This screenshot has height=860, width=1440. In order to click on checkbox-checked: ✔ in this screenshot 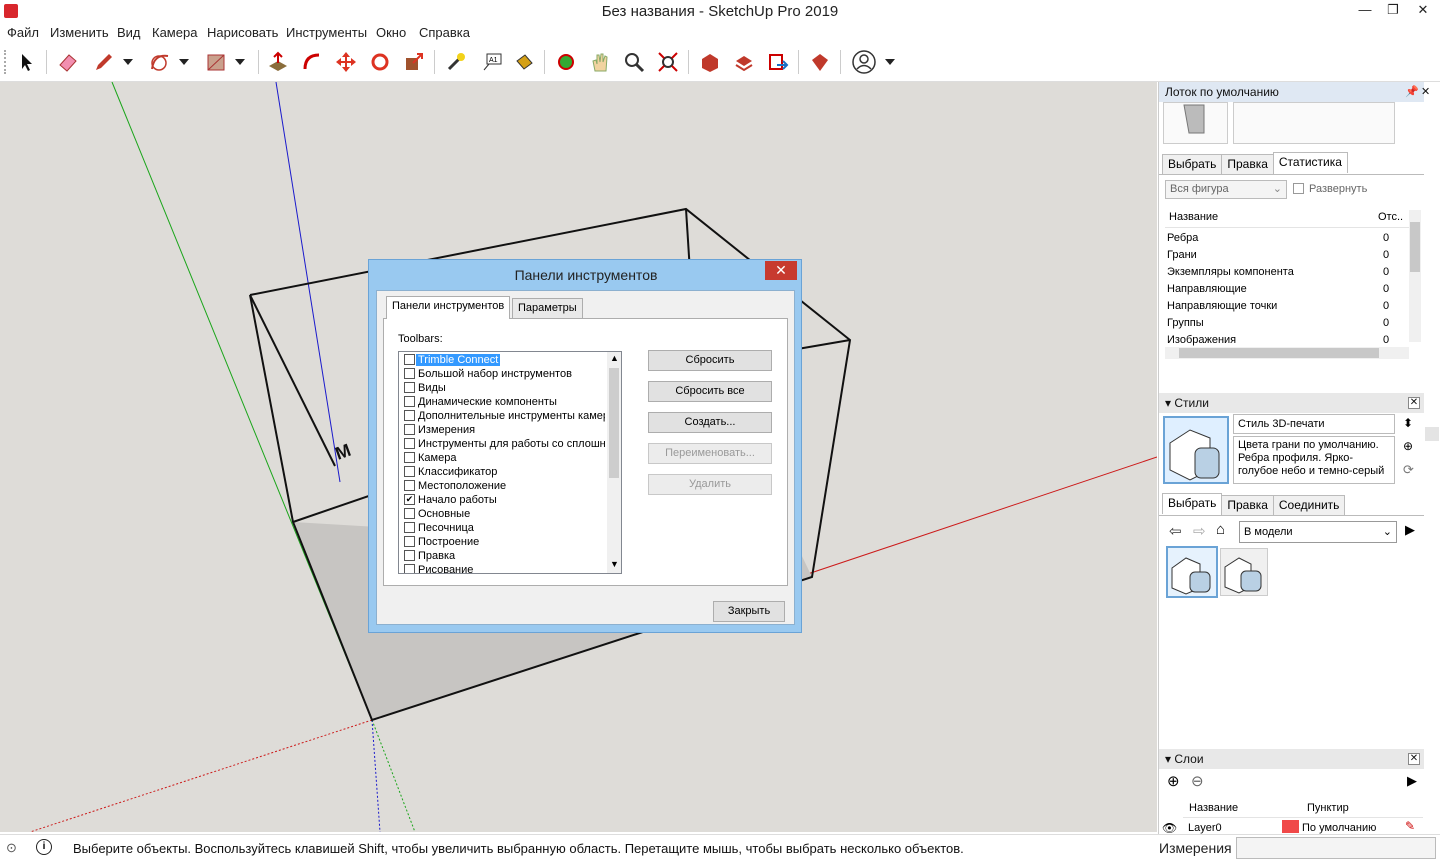, I will do `click(409, 499)`.